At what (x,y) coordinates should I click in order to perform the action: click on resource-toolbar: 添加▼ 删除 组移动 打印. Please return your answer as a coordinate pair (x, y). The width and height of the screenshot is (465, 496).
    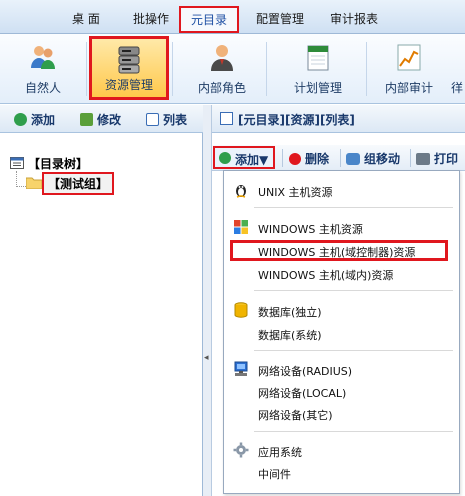
    Looking at the image, I should click on (338, 158).